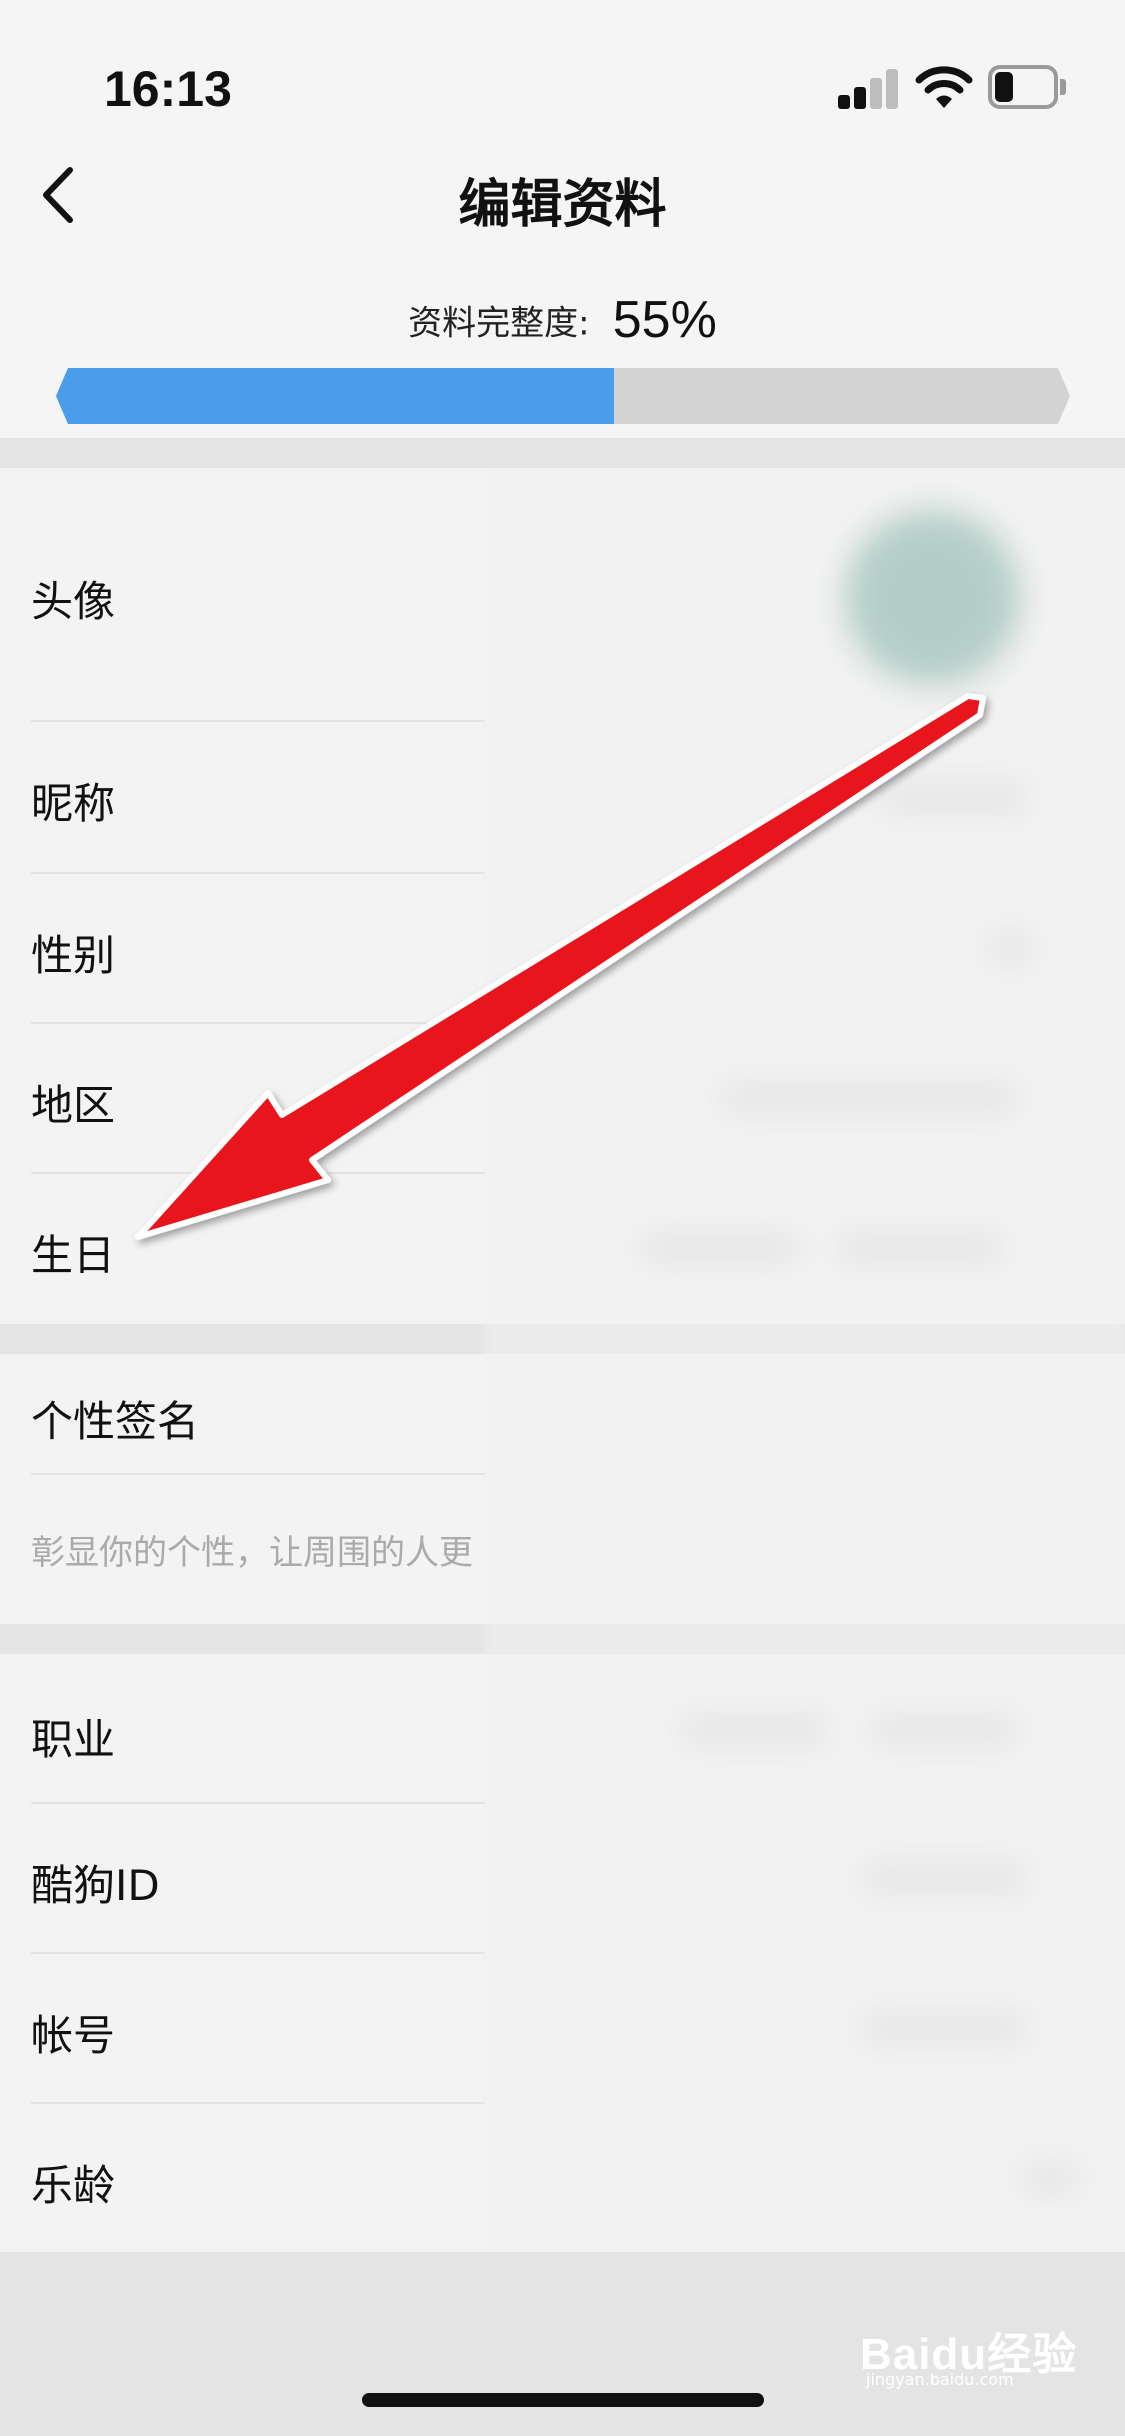 This screenshot has height=2436, width=1125. What do you see at coordinates (944, 87) in the screenshot?
I see `wifi-icon` at bounding box center [944, 87].